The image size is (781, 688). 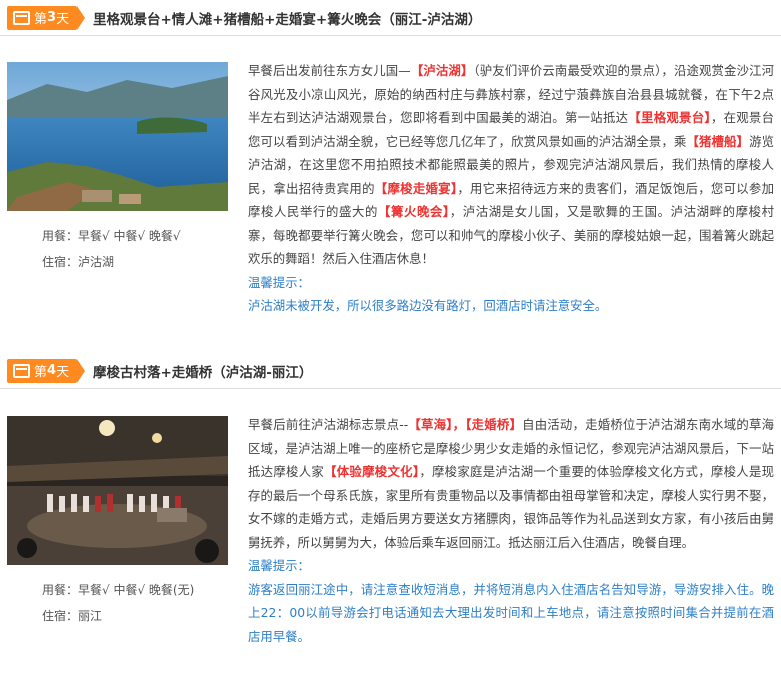 What do you see at coordinates (669, 117) in the screenshot?
I see `highlight-lige-viewpoint: 【里格观景台】` at bounding box center [669, 117].